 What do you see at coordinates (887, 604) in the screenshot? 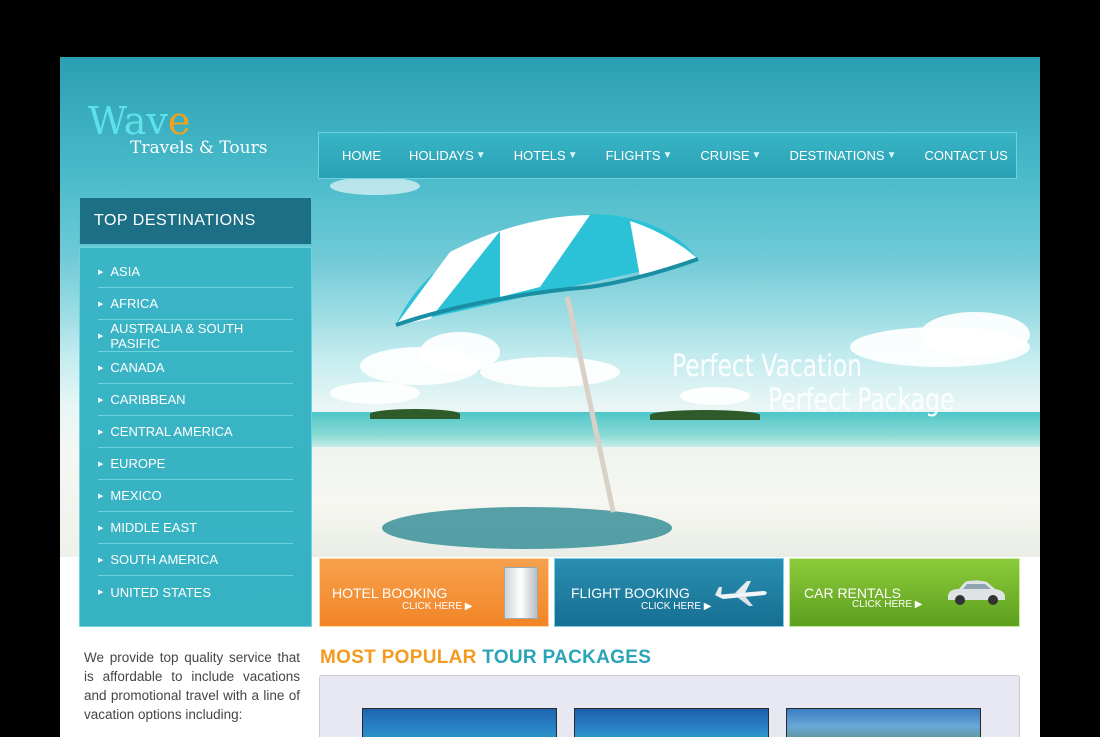
I see `car-rentals-cta: CLICK HERE ▶` at bounding box center [887, 604].